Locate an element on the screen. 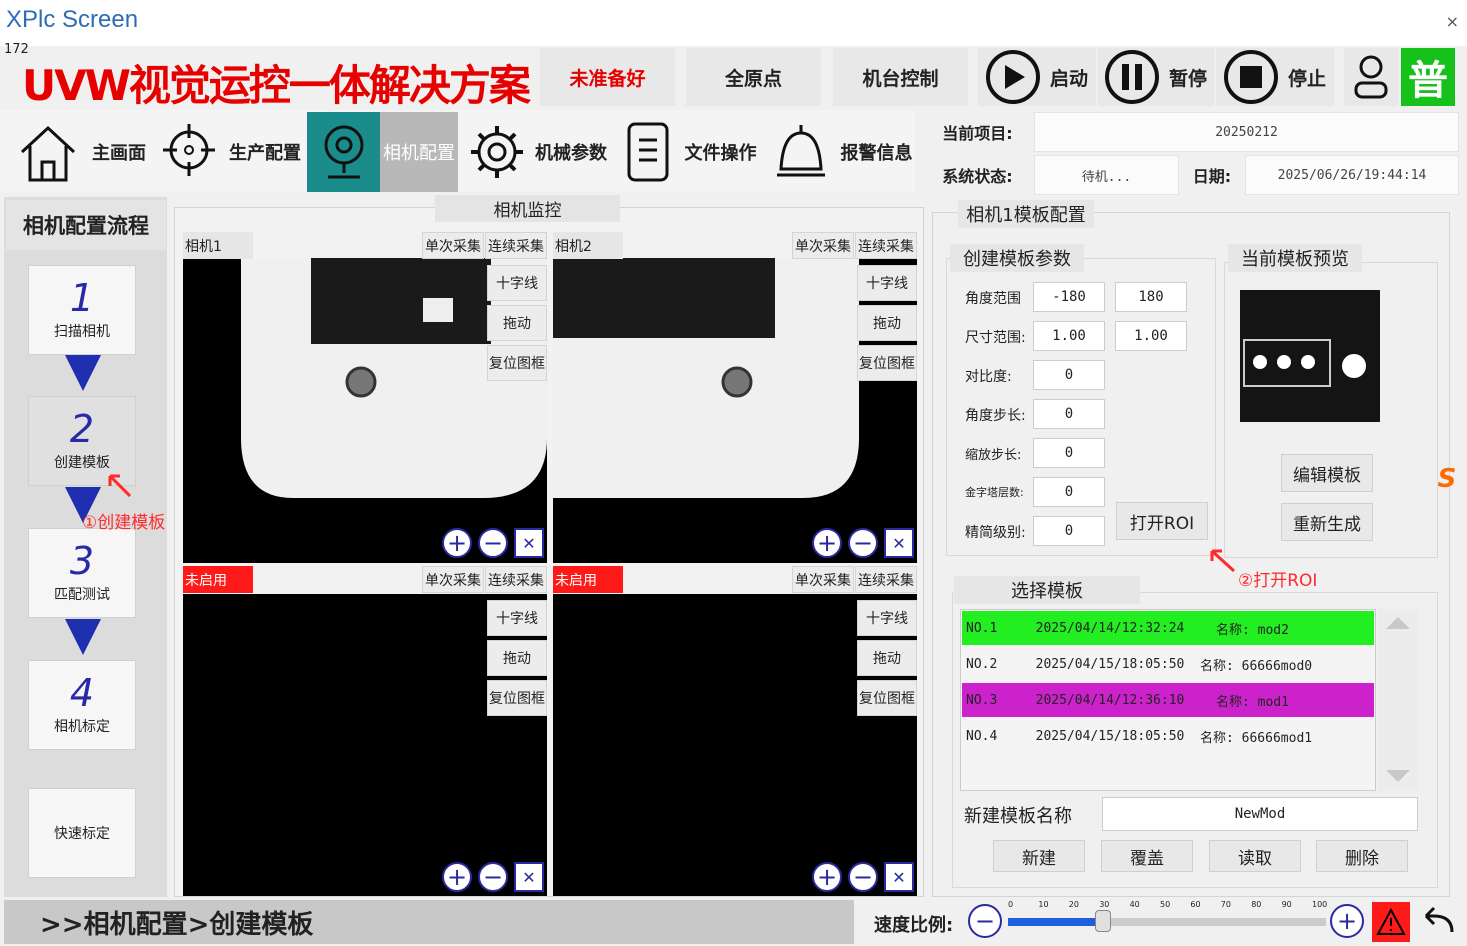  list-item: NO.2 2025/04/15/18:05:50 名称: 66666mod0 is located at coordinates (1168, 664).